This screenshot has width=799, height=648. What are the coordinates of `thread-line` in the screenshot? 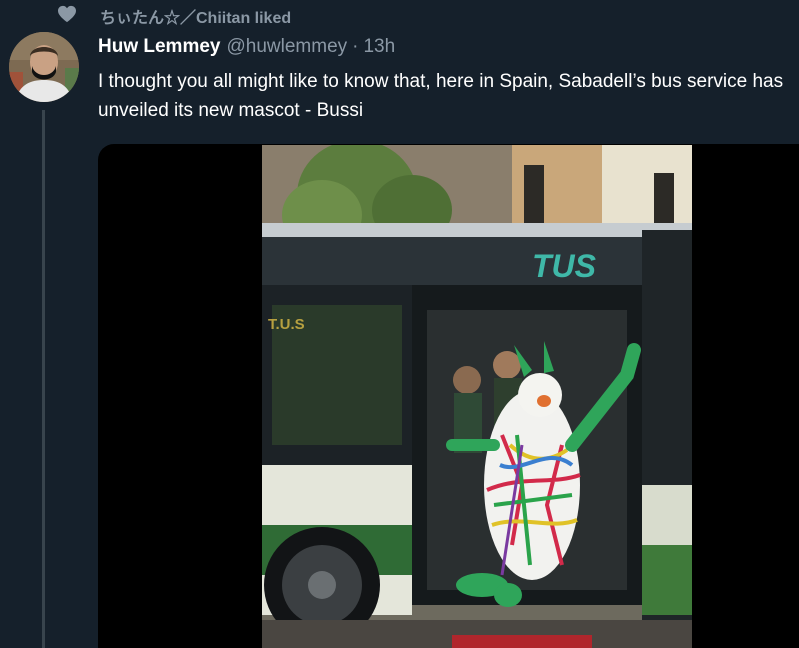 It's located at (43, 379).